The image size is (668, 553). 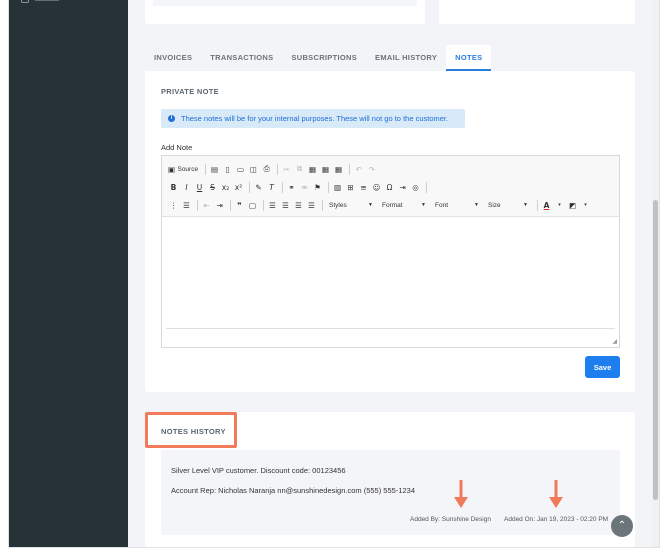 I want to click on tab-email-history: EMAIL HISTORY, so click(x=406, y=58).